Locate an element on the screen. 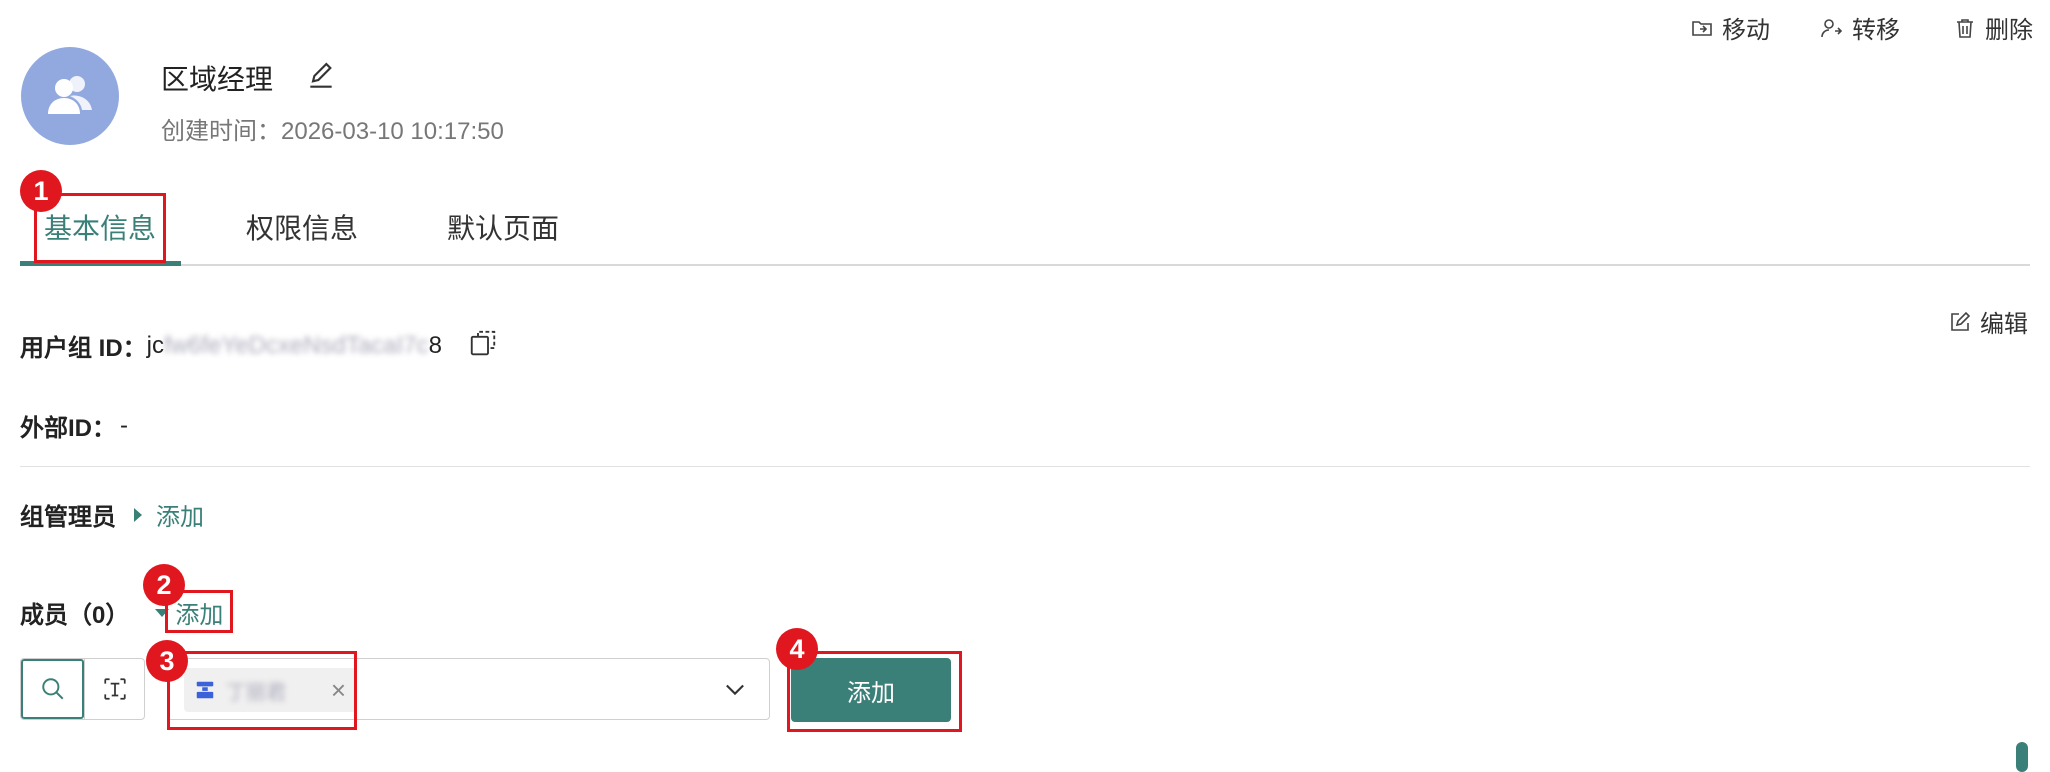 The image size is (2050, 772). group-id-suffix: 8 is located at coordinates (435, 345).